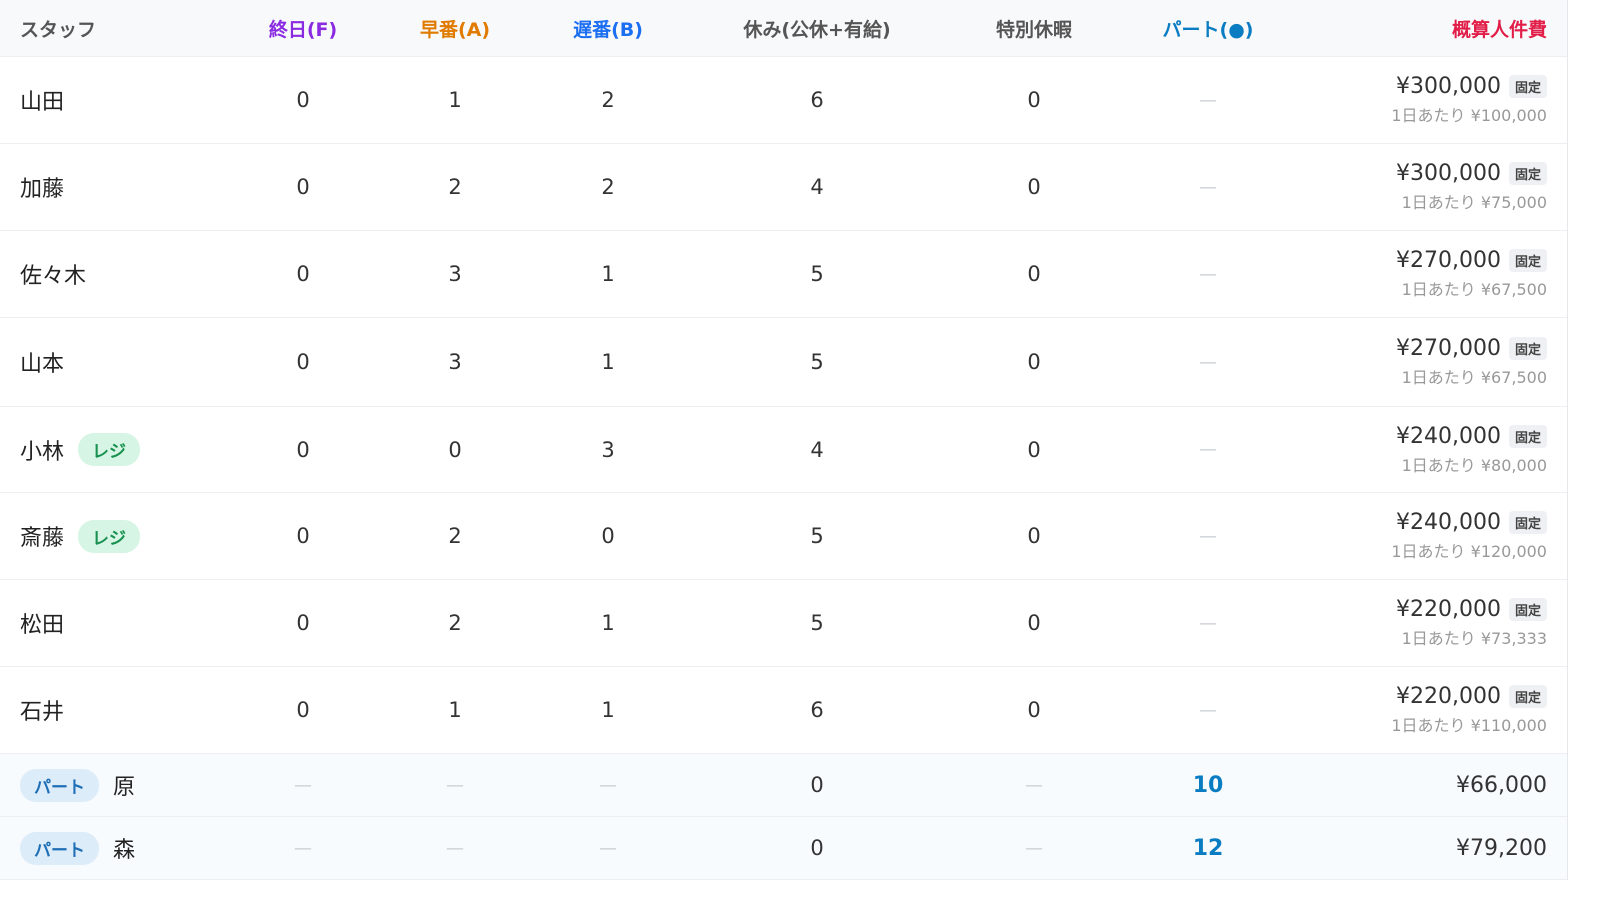  I want to click on table-row: 山本 0 3 1 5 0 — ¥270,000 固定 1日あたり ¥67,500, so click(783, 362).